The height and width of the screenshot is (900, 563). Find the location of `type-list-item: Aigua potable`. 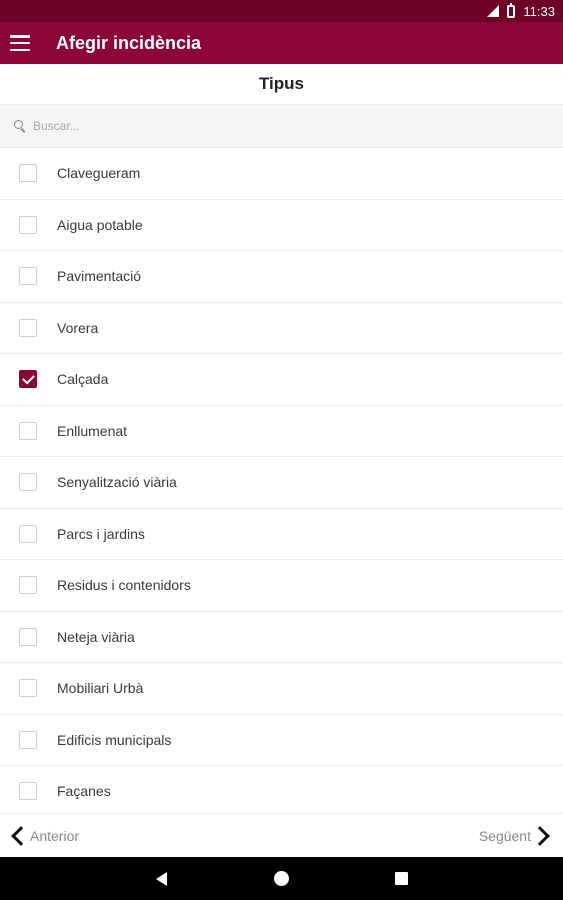

type-list-item: Aigua potable is located at coordinates (281, 225).